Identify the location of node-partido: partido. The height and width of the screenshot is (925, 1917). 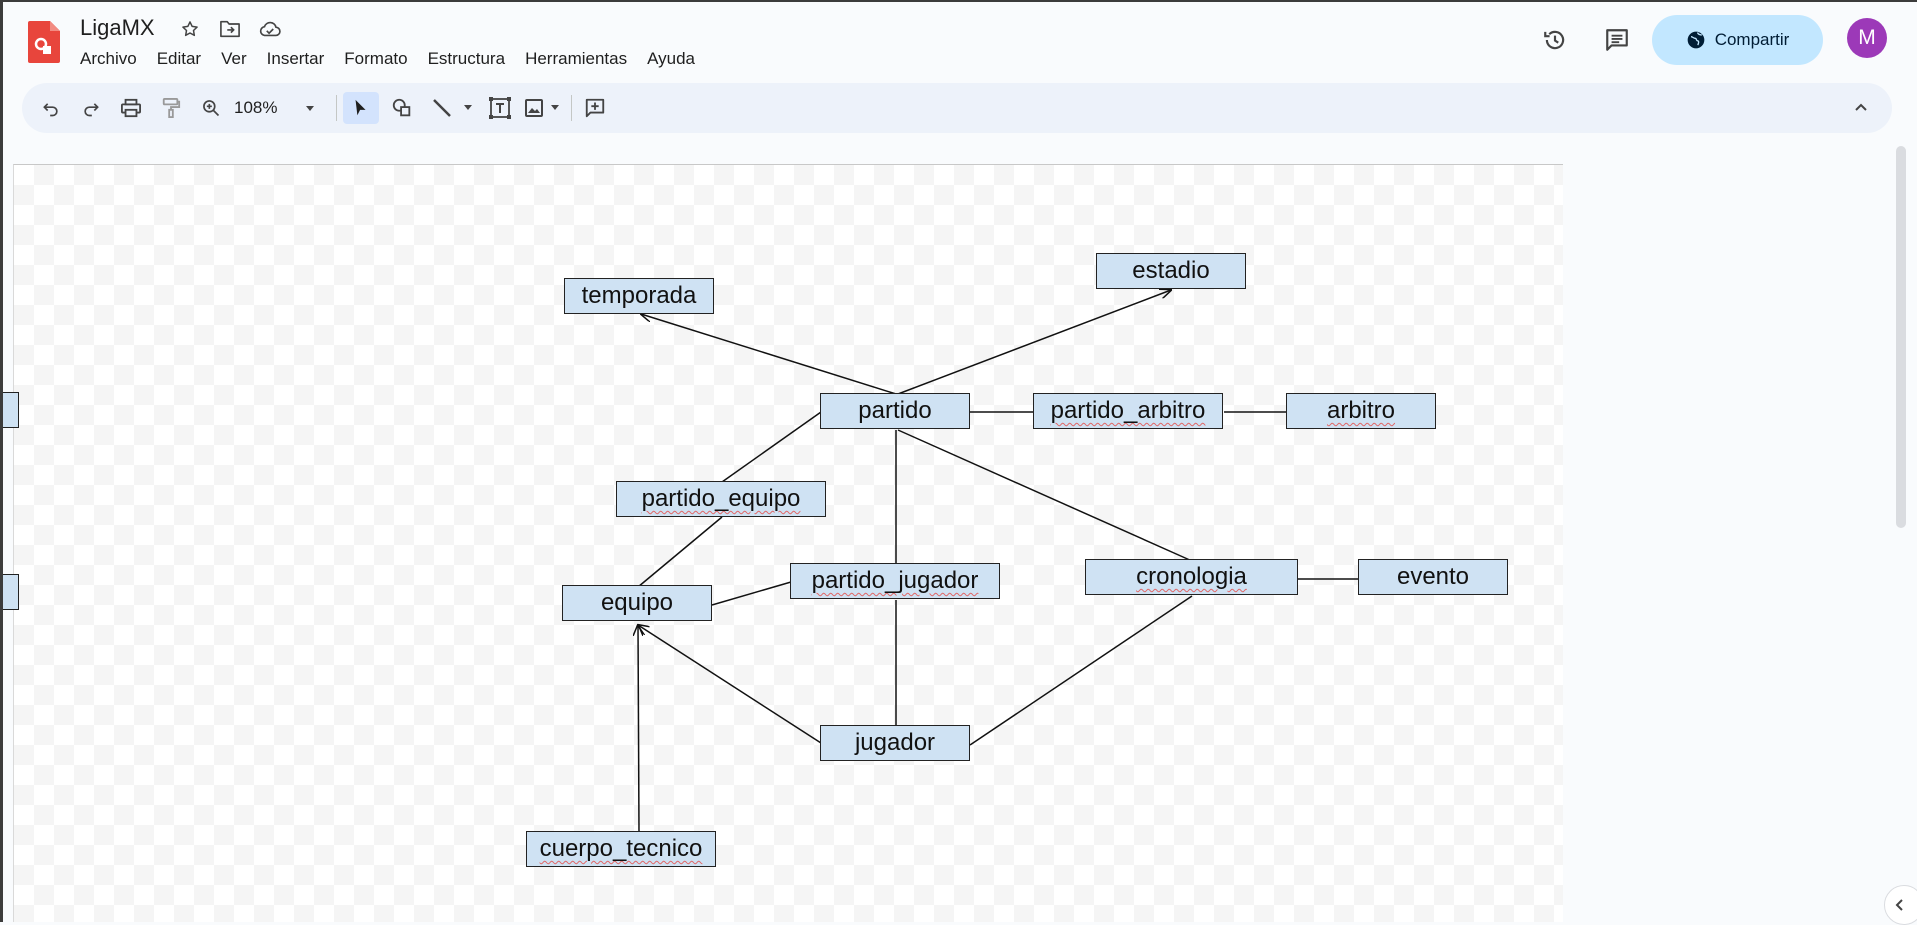
(895, 411).